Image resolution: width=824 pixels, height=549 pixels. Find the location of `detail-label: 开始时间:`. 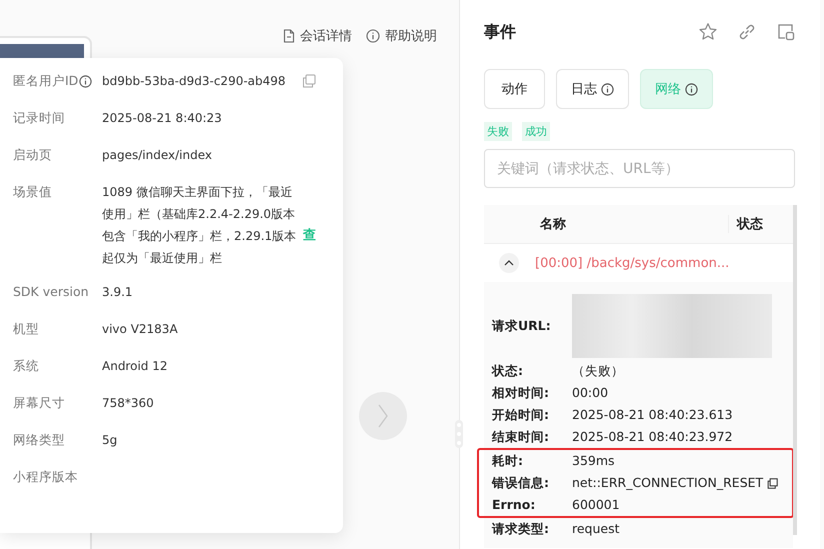

detail-label: 开始时间: is located at coordinates (521, 415).